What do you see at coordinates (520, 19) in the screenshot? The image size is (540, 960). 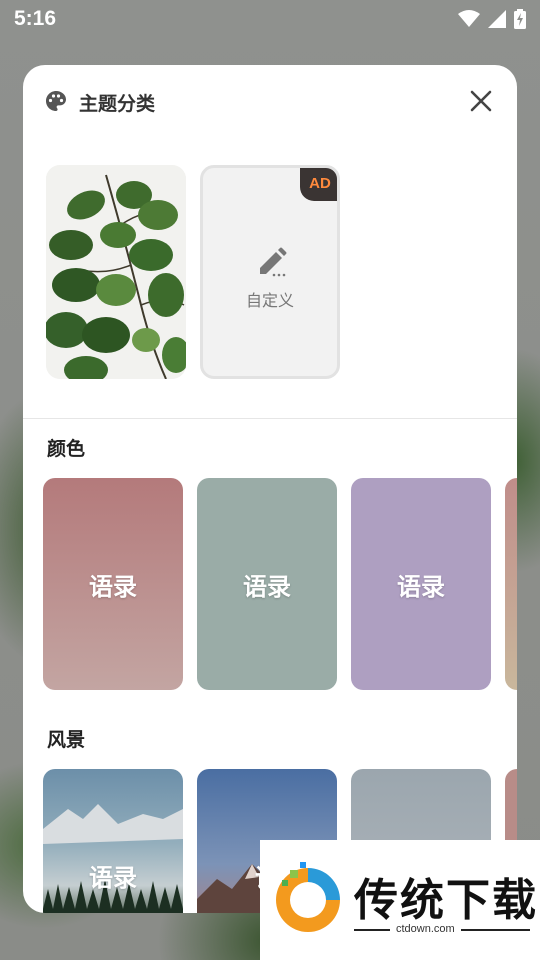 I see `battery-charging-icon` at bounding box center [520, 19].